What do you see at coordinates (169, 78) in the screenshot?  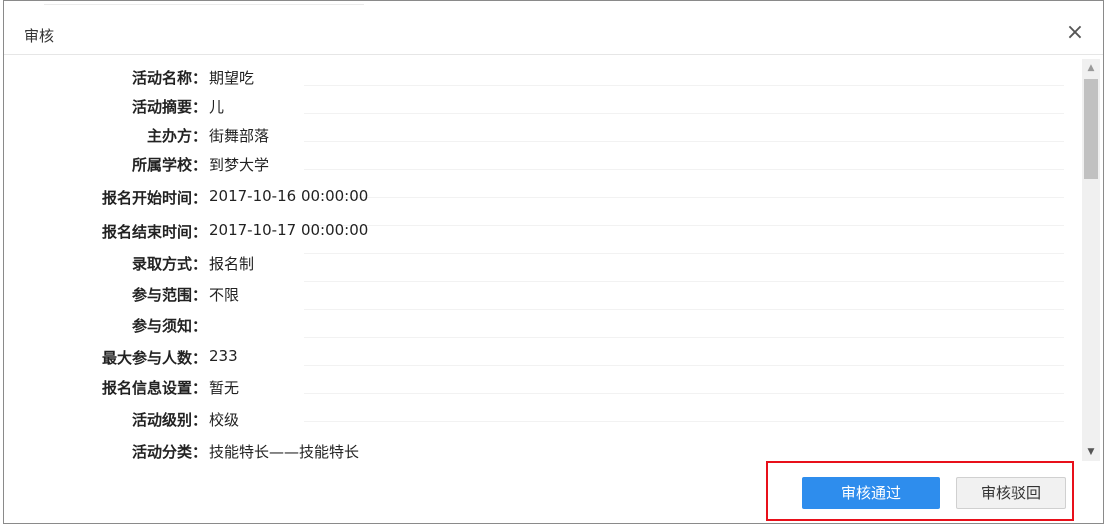 I see `field-label: 活动名称：` at bounding box center [169, 78].